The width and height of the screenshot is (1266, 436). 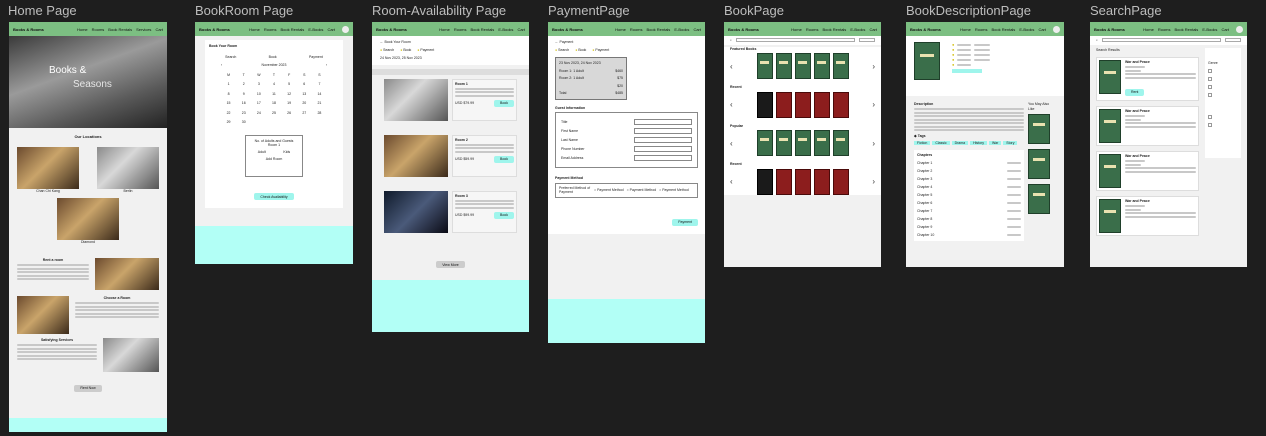 What do you see at coordinates (243, 113) in the screenshot?
I see `calendar-day: 23` at bounding box center [243, 113].